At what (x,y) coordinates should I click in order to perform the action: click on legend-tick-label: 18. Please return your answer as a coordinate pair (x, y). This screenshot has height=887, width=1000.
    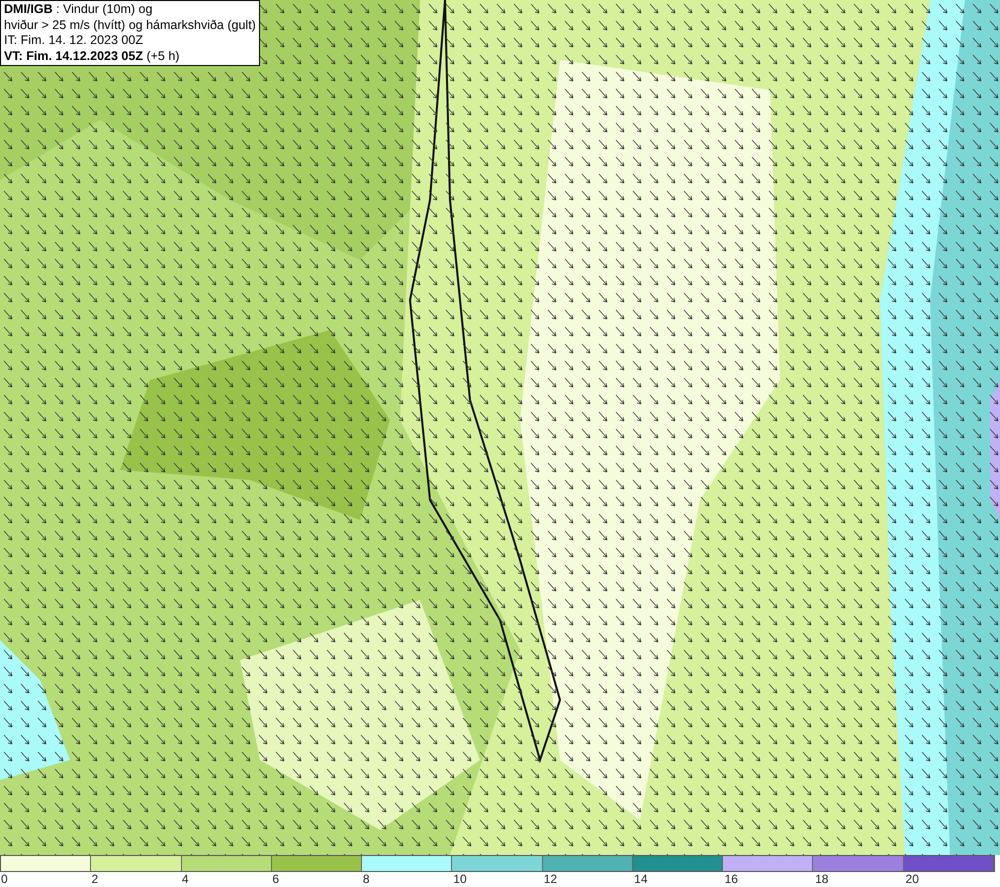
    Looking at the image, I should click on (821, 879).